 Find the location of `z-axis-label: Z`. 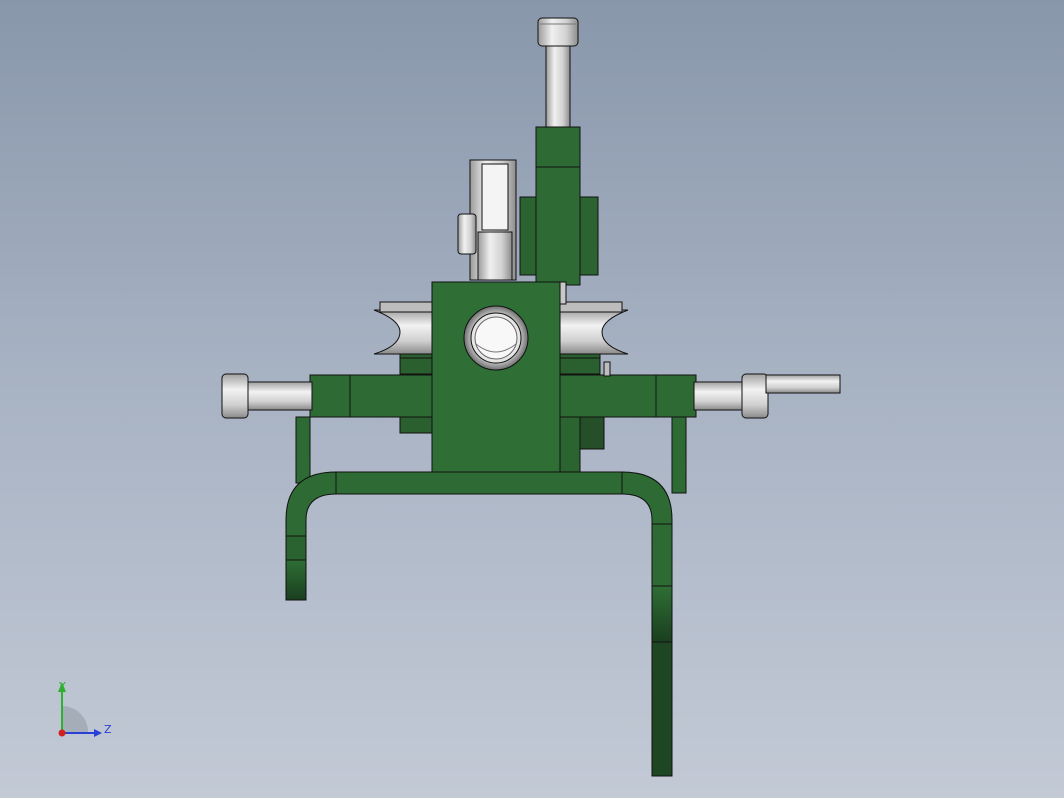

z-axis-label: Z is located at coordinates (108, 729).